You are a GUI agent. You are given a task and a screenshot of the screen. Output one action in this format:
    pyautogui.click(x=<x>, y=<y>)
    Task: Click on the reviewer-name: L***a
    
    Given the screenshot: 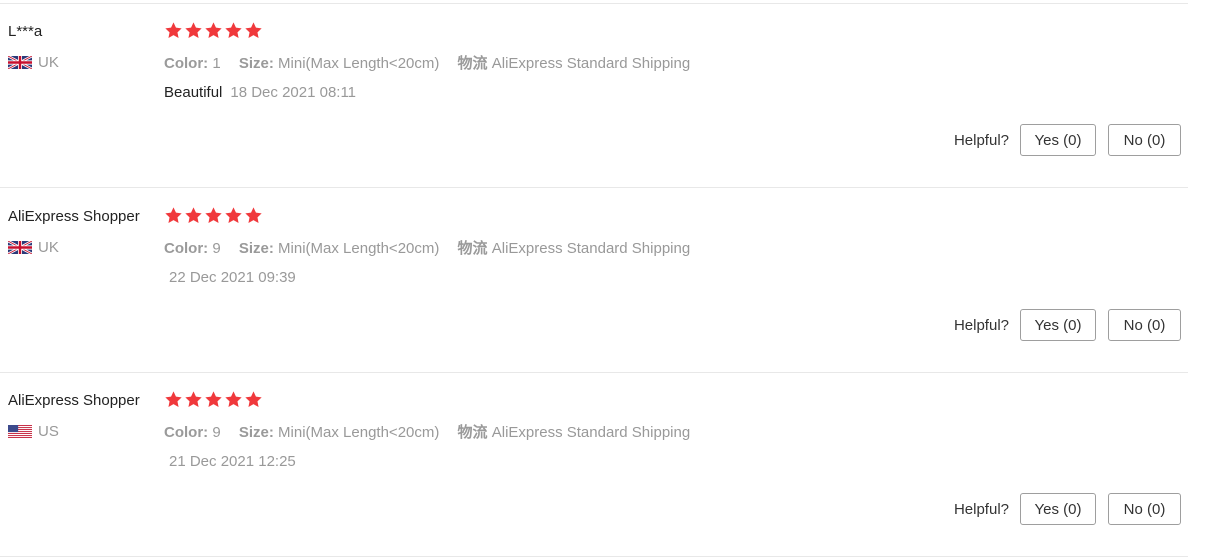 What is the action you would take?
    pyautogui.click(x=25, y=31)
    